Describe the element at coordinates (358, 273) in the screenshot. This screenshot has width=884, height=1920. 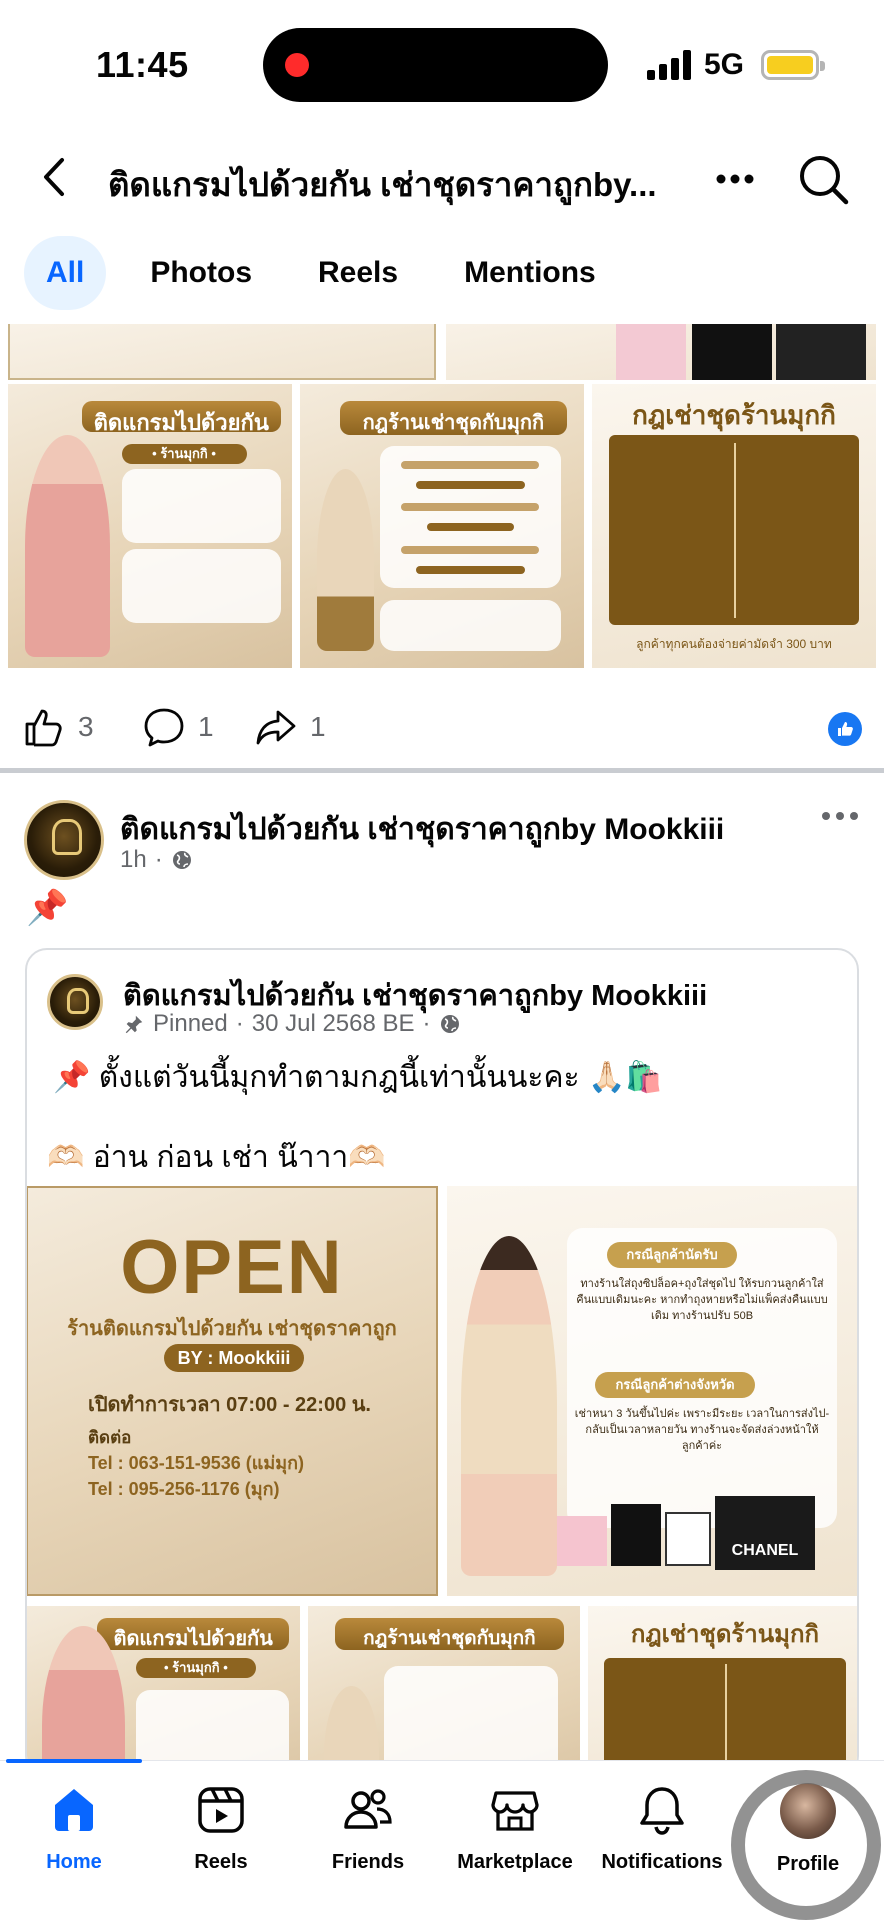
I see `tab-reels: Reels` at that location.